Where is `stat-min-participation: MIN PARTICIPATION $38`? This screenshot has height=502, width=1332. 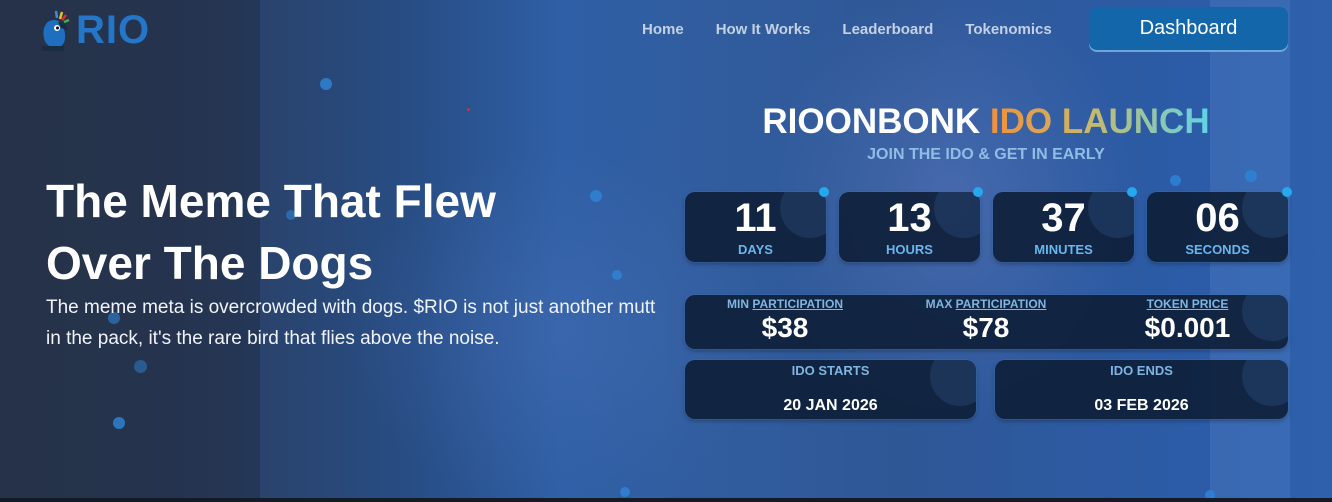
stat-min-participation: MIN PARTICIPATION $38 is located at coordinates (785, 319).